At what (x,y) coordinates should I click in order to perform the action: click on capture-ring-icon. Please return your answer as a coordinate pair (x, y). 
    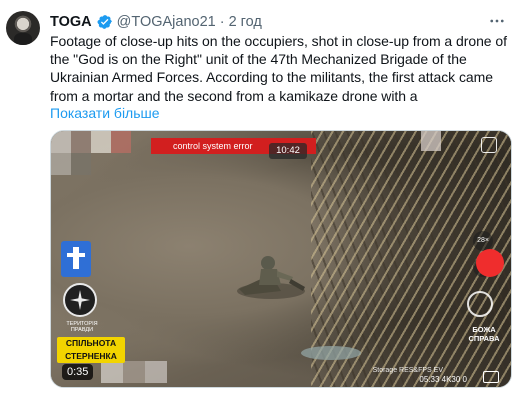
    Looking at the image, I should click on (480, 304).